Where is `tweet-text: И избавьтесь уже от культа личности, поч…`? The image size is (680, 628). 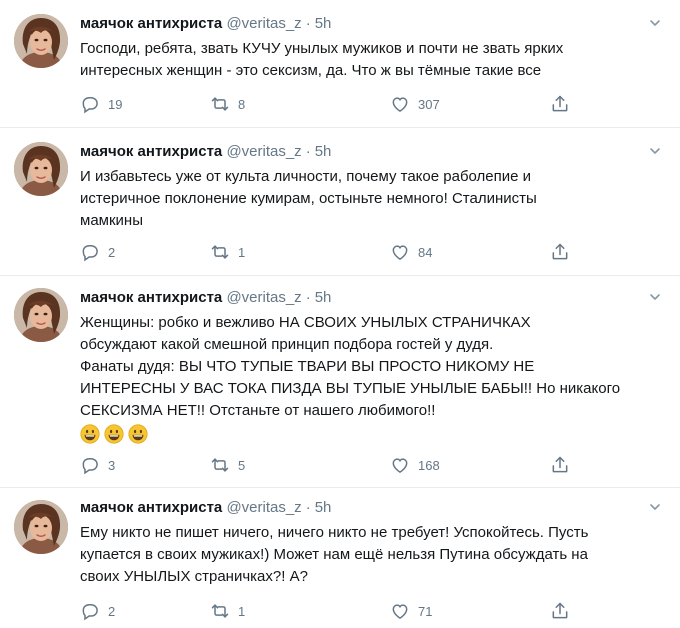
tweet-text: И избавьтесь уже от культа личности, поч… is located at coordinates (363, 199).